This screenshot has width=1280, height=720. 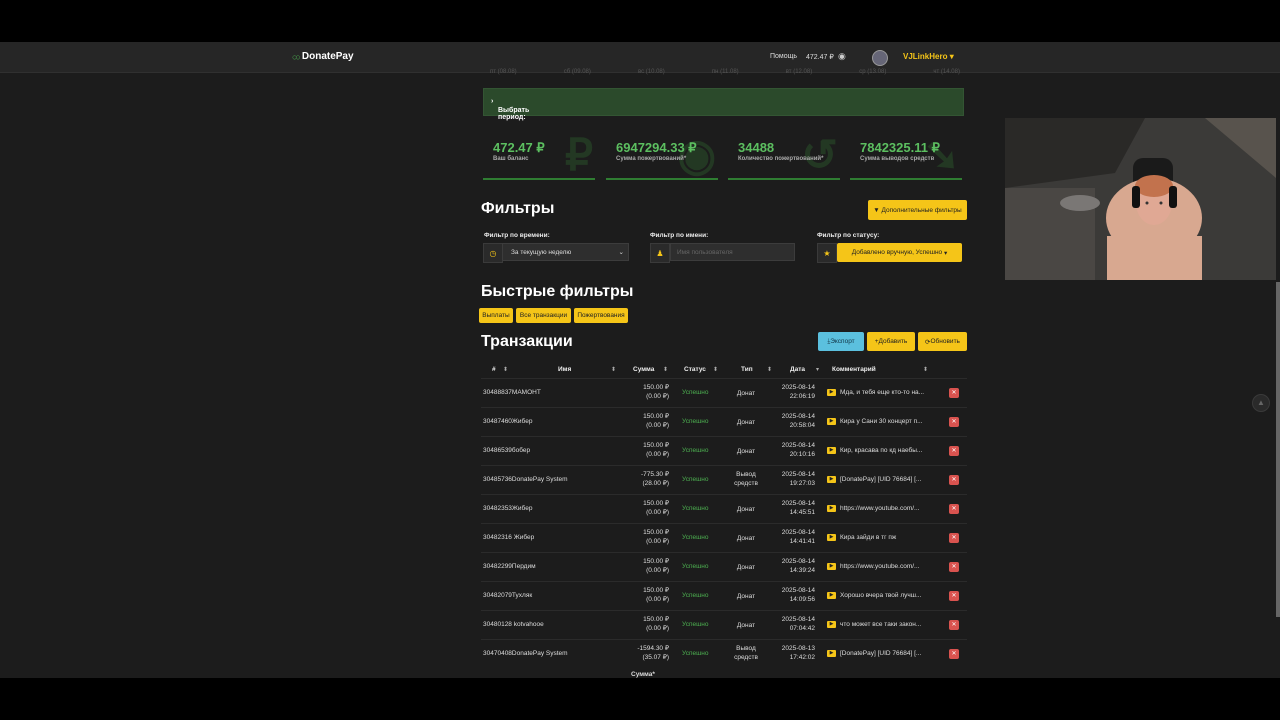 What do you see at coordinates (723, 104) in the screenshot?
I see `period-selector: › Выбрать период:` at bounding box center [723, 104].